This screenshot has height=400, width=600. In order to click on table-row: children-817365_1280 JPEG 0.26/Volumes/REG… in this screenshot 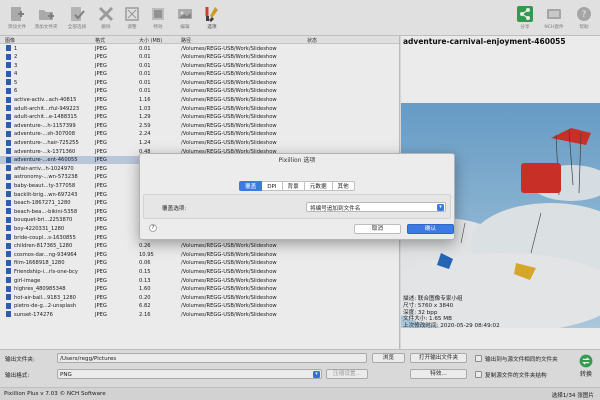, I will do `click(199, 246)`.